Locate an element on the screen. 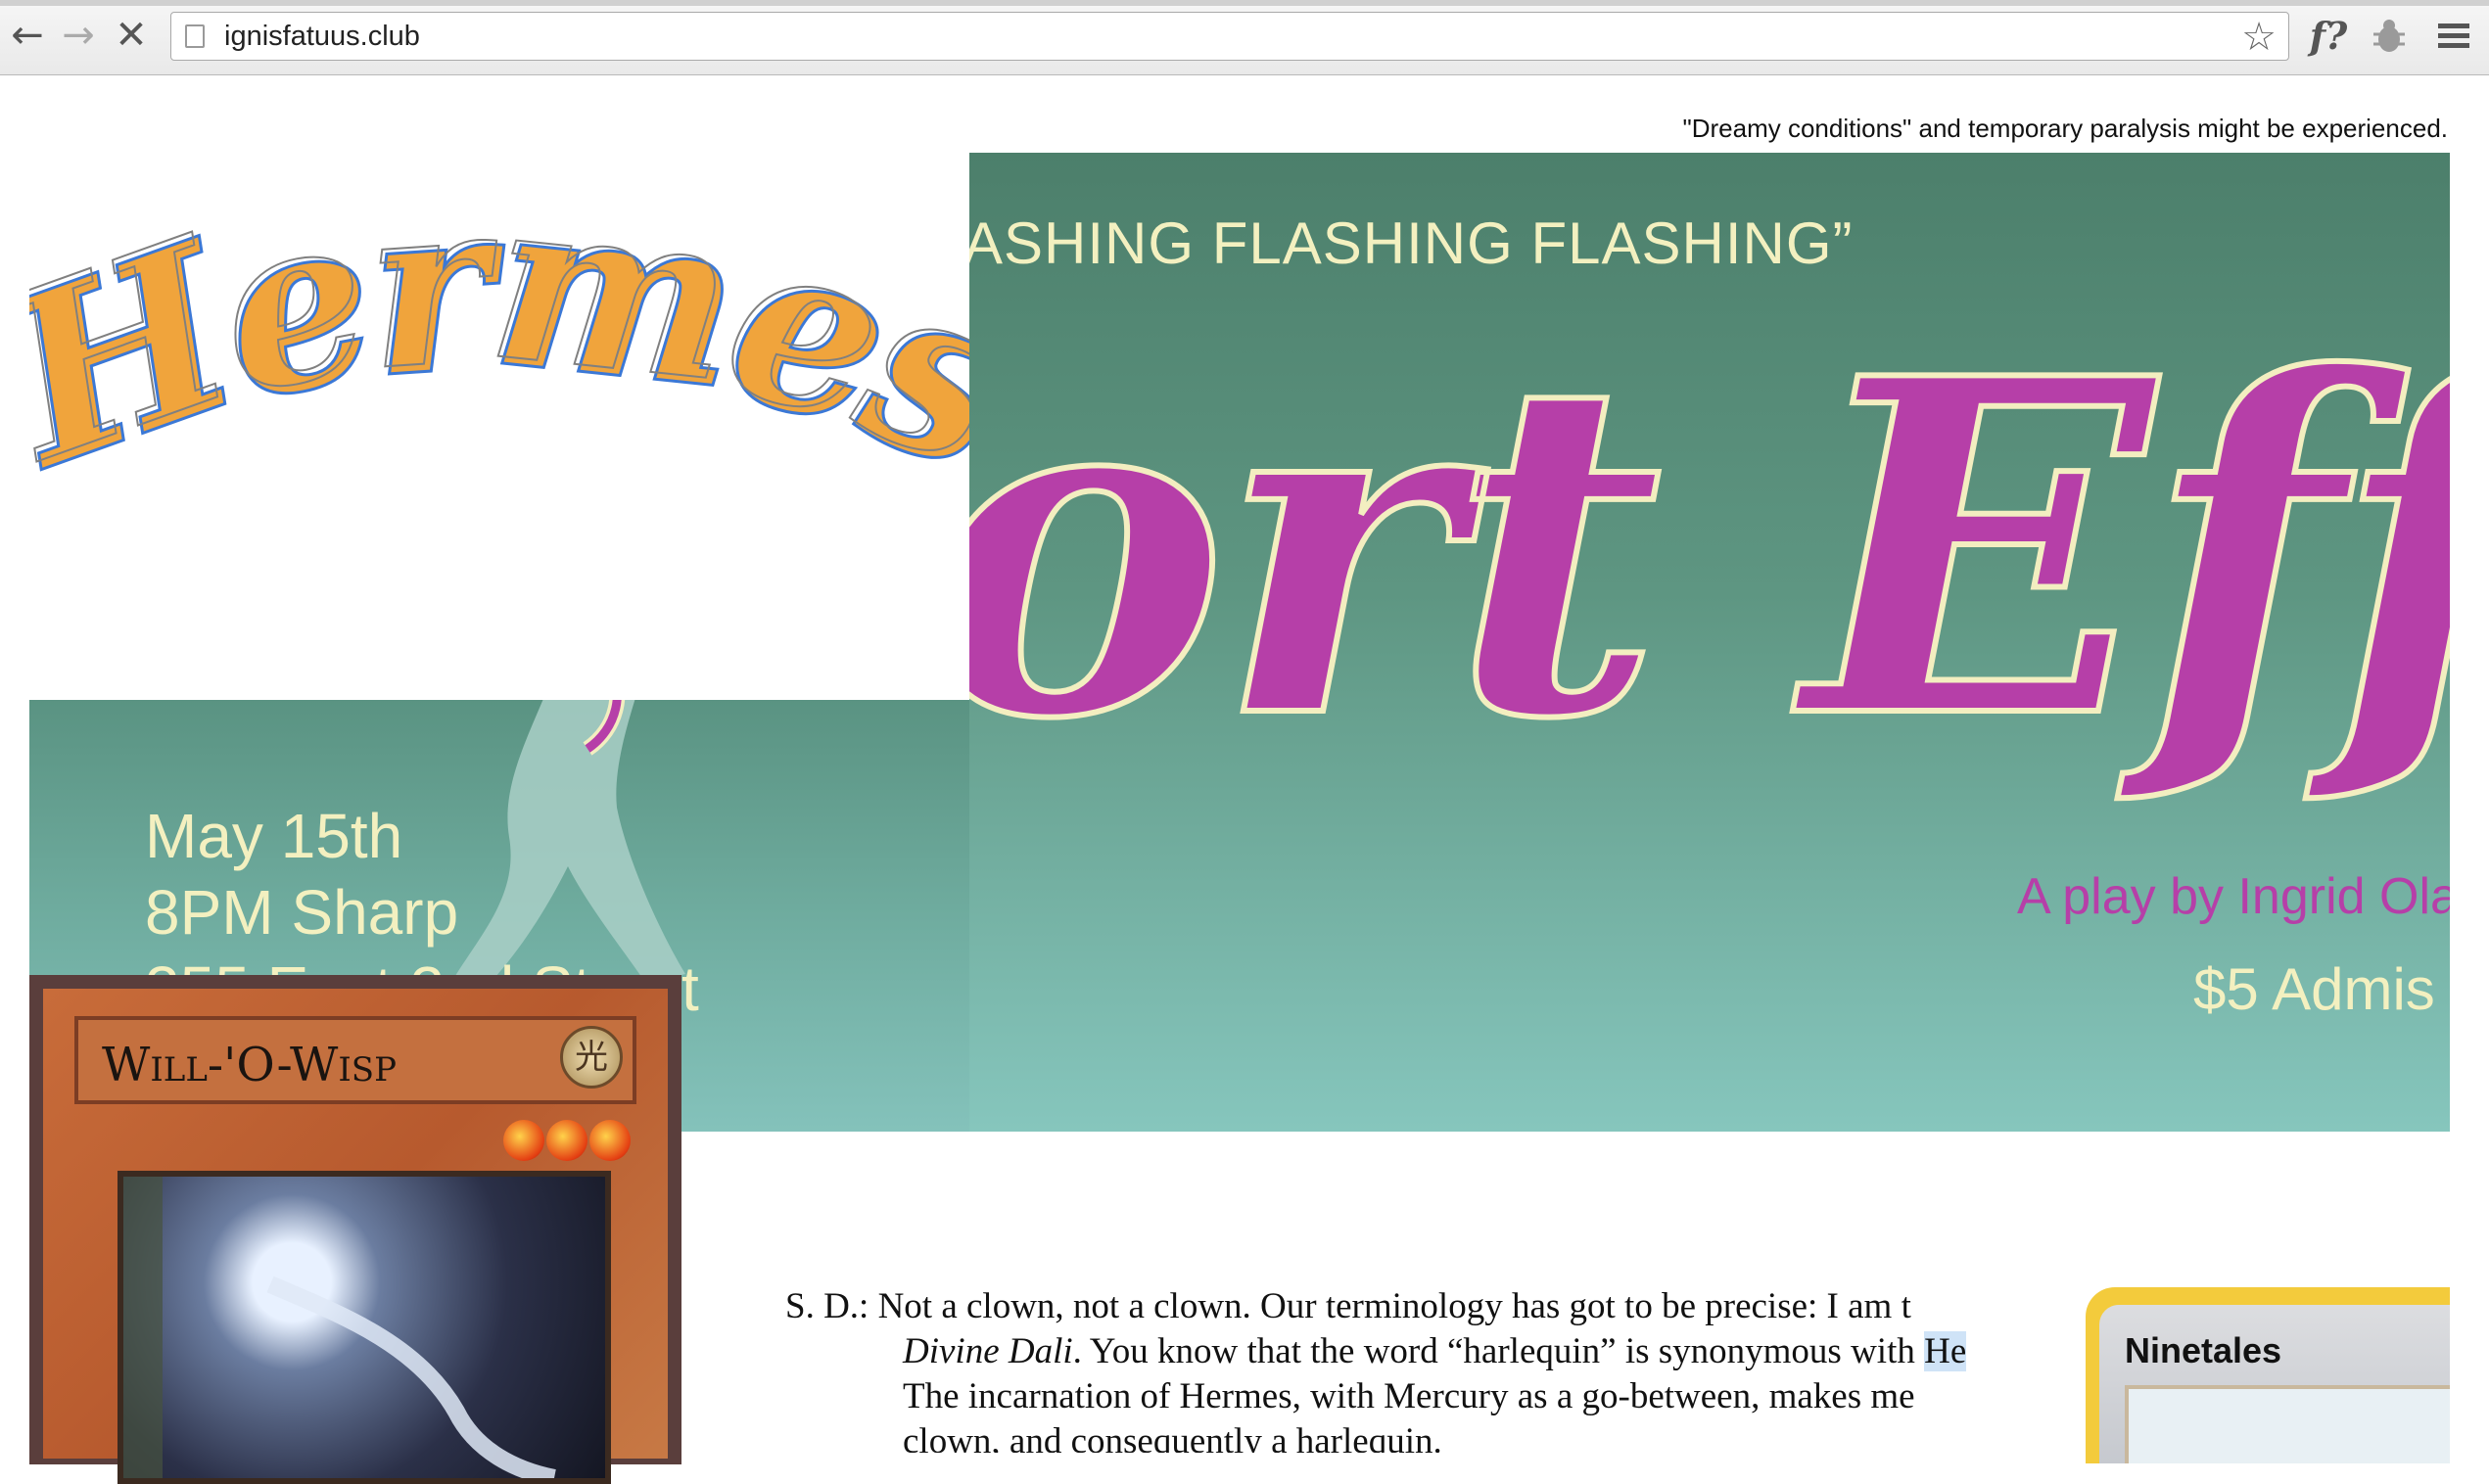 The height and width of the screenshot is (1484, 2489). speaker-label: S. D.: is located at coordinates (827, 1306).